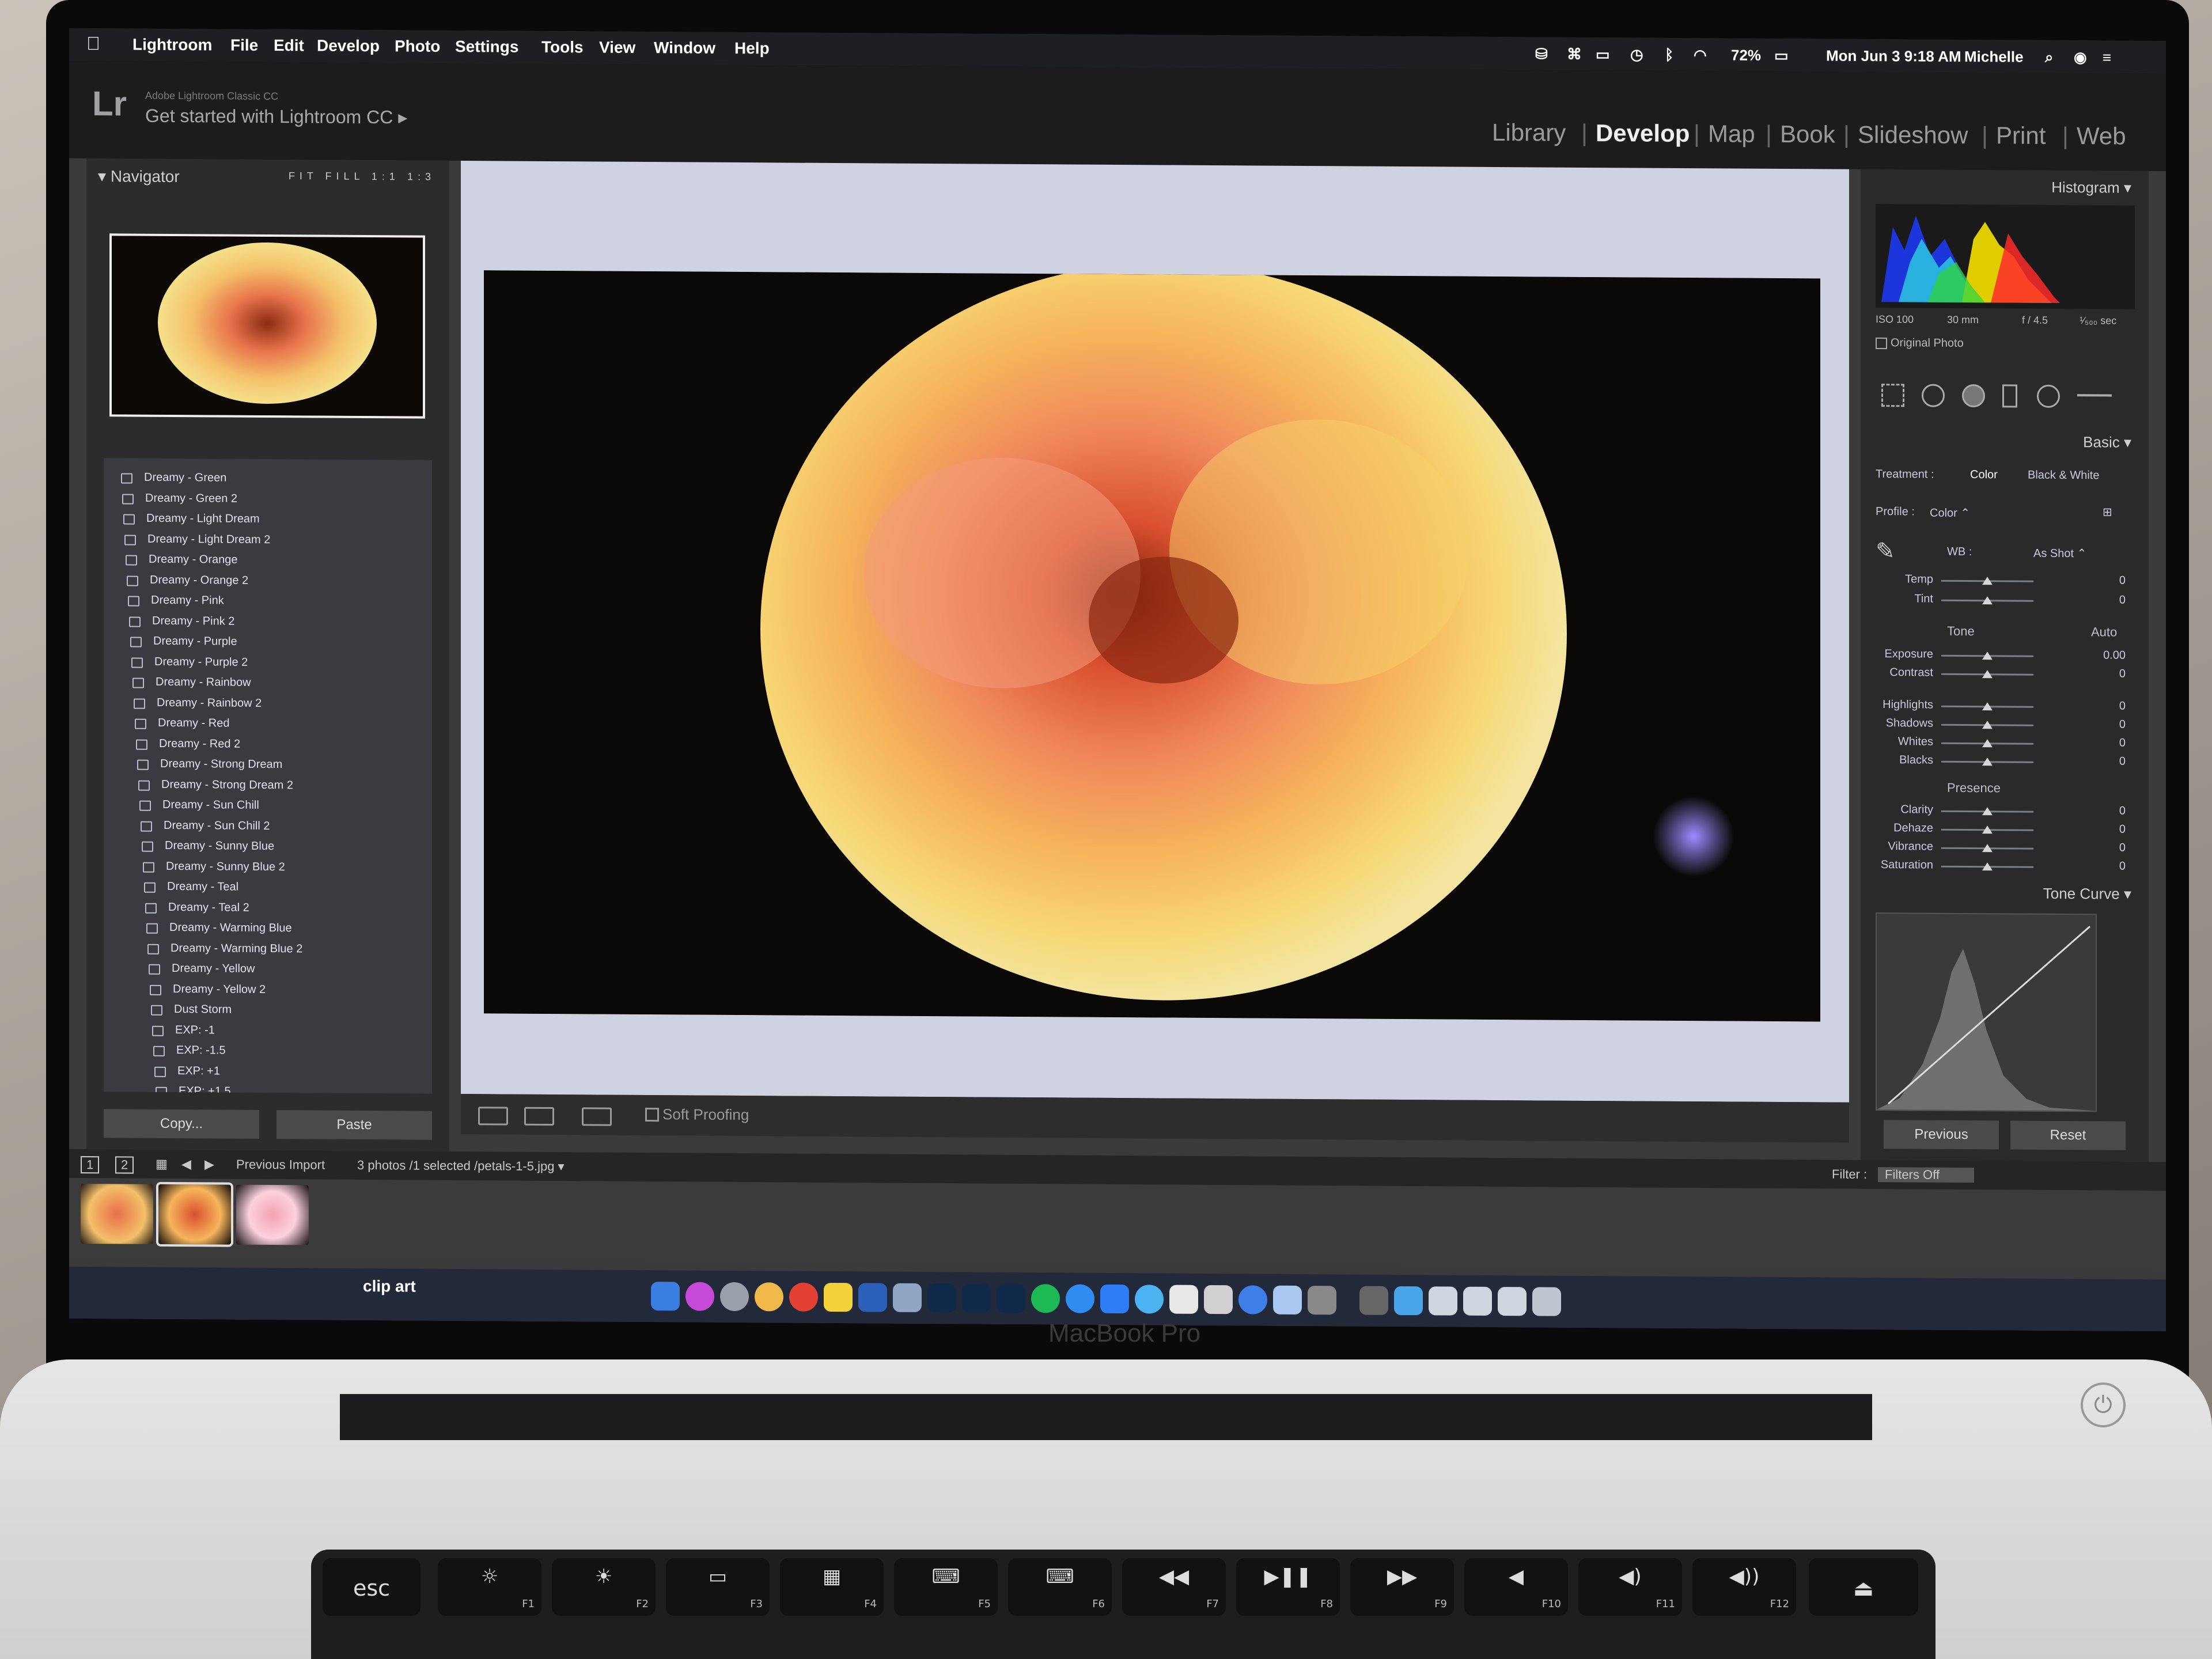  I want to click on original-photo-checkbox, so click(1881, 344).